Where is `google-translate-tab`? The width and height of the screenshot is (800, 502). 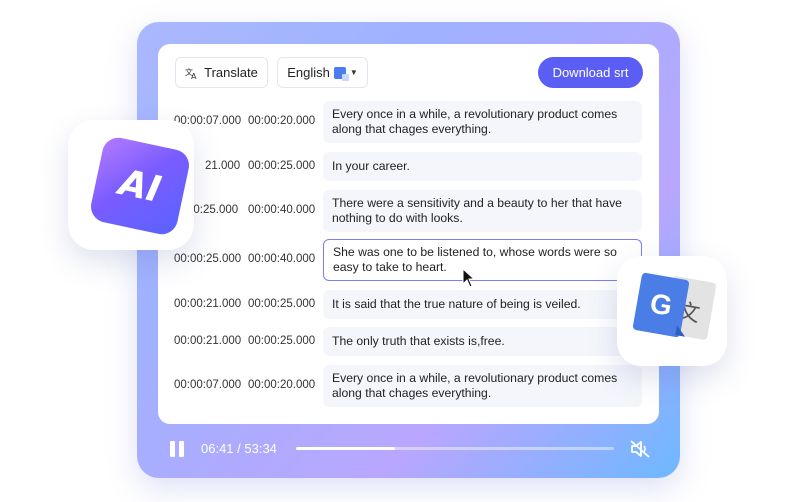 google-translate-tab is located at coordinates (681, 331).